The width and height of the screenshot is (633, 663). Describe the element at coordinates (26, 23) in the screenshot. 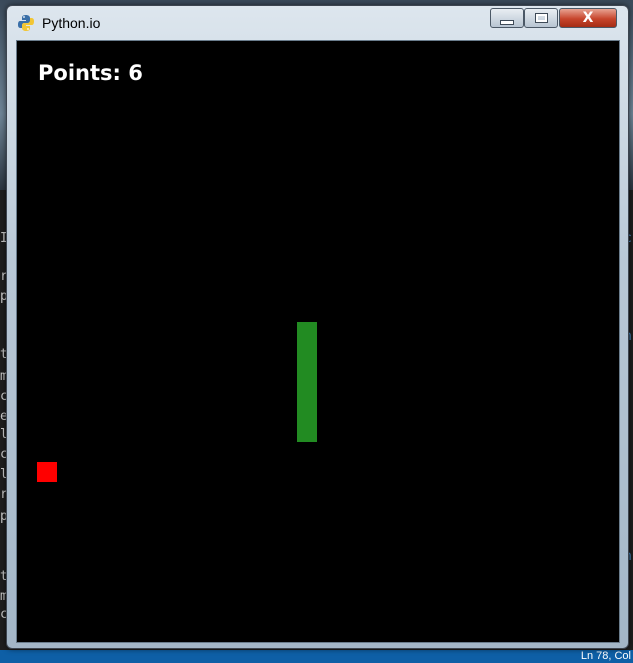

I see `python-icon` at that location.